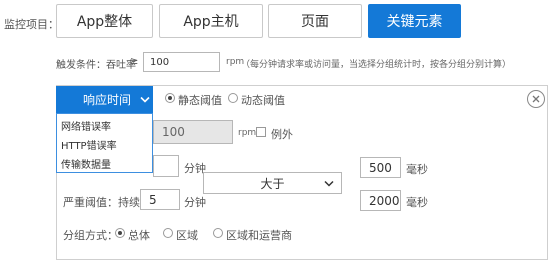 The height and width of the screenshot is (265, 554). I want to click on metric-selected-label: 响应时间, so click(107, 100).